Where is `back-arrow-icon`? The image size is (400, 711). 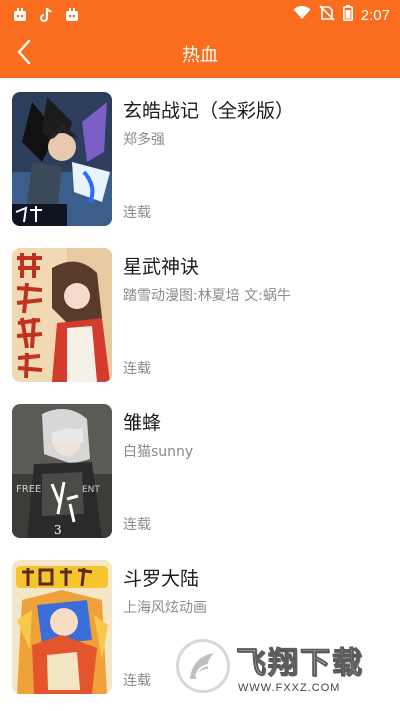 back-arrow-icon is located at coordinates (24, 54).